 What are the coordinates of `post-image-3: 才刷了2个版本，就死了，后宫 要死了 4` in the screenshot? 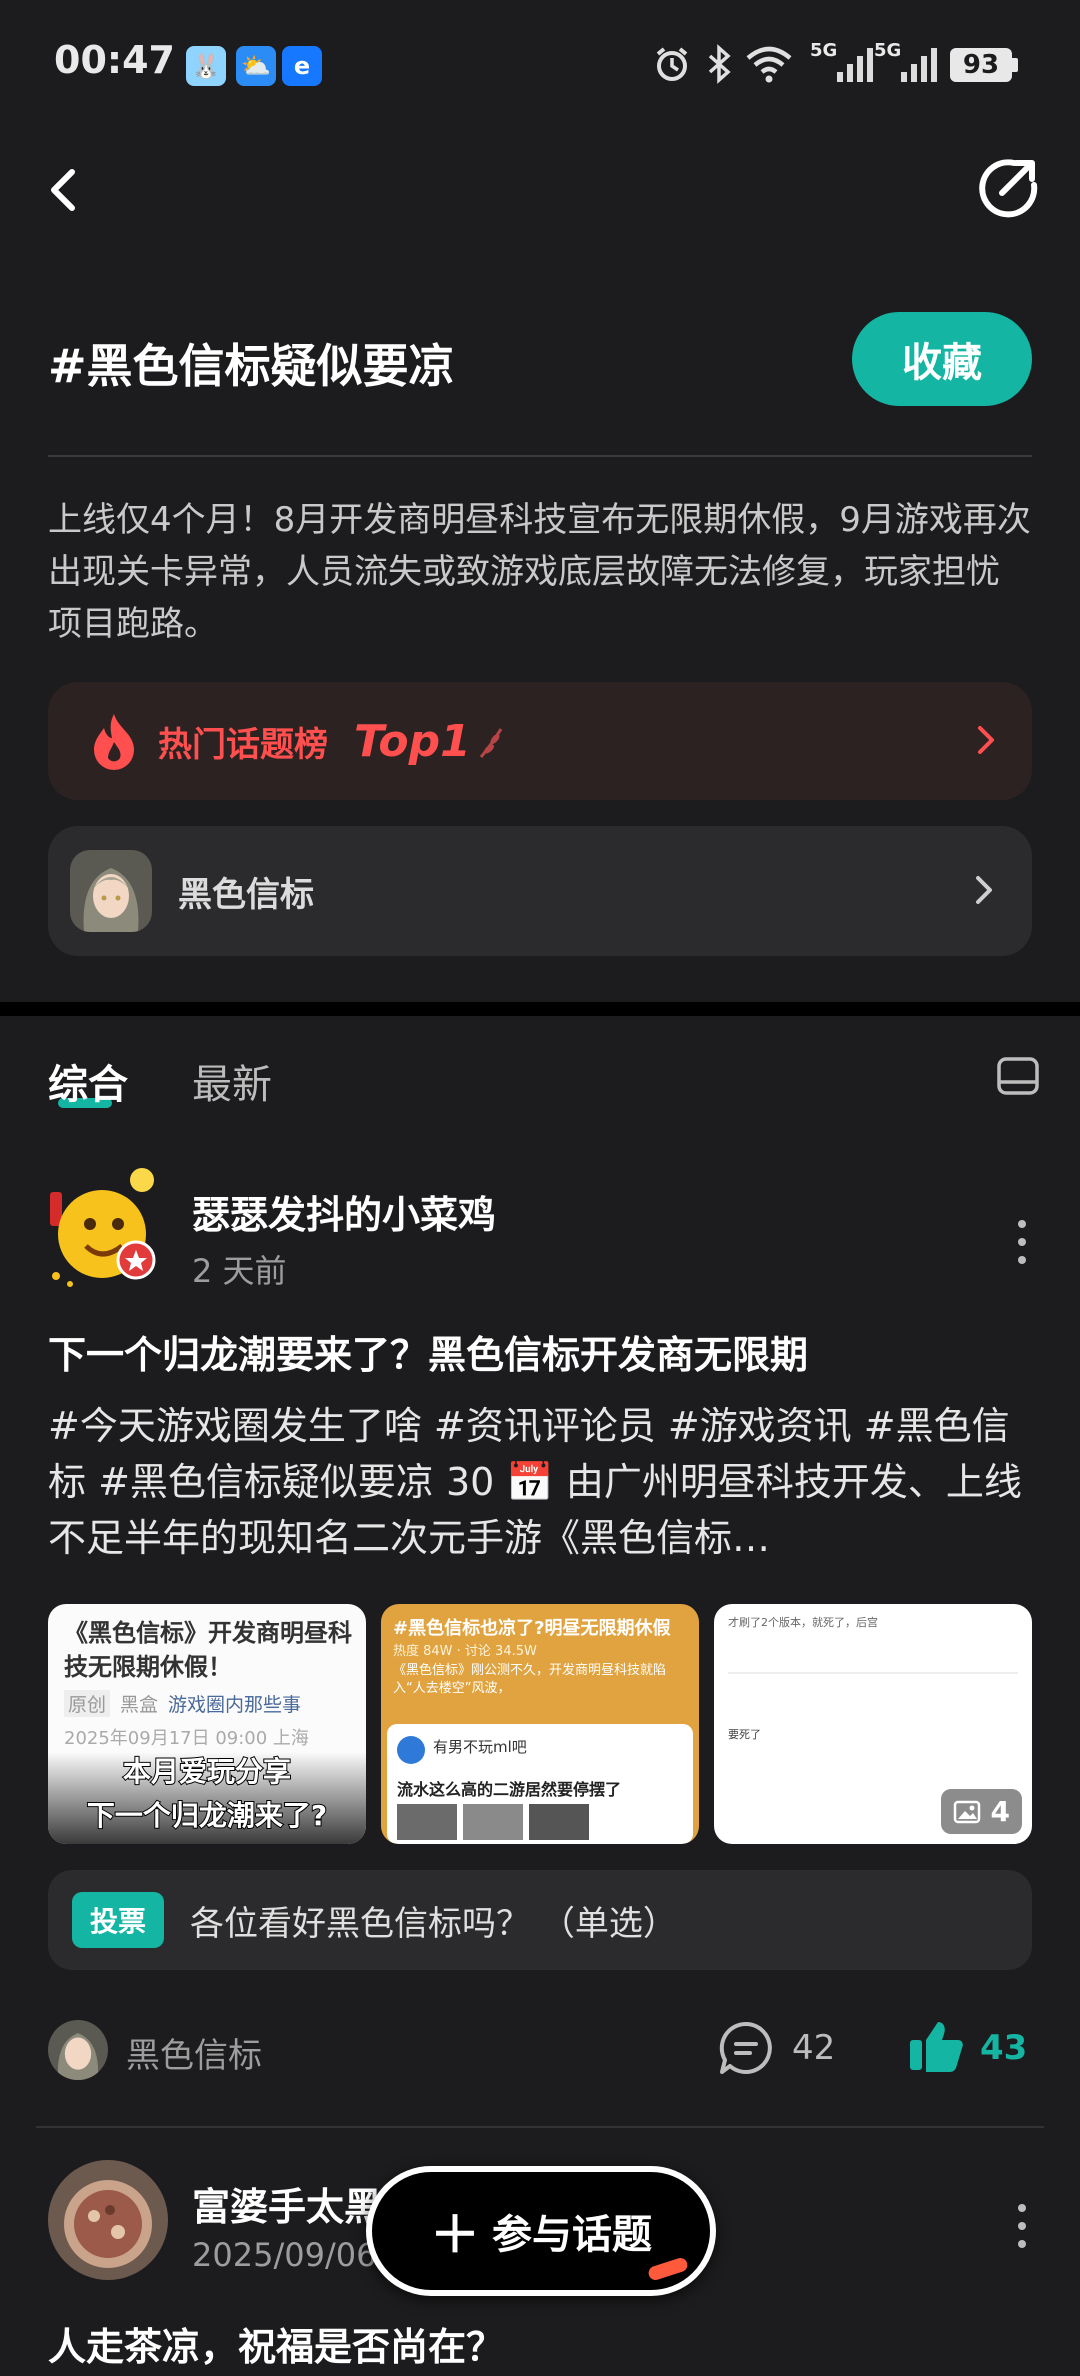 It's located at (873, 1724).